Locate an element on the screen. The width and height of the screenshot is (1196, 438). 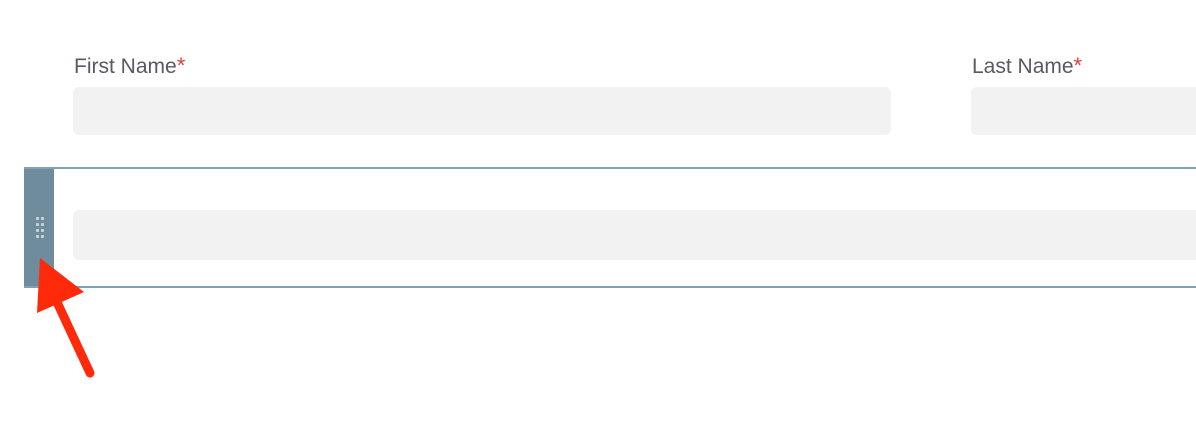
row-input is located at coordinates (634, 235).